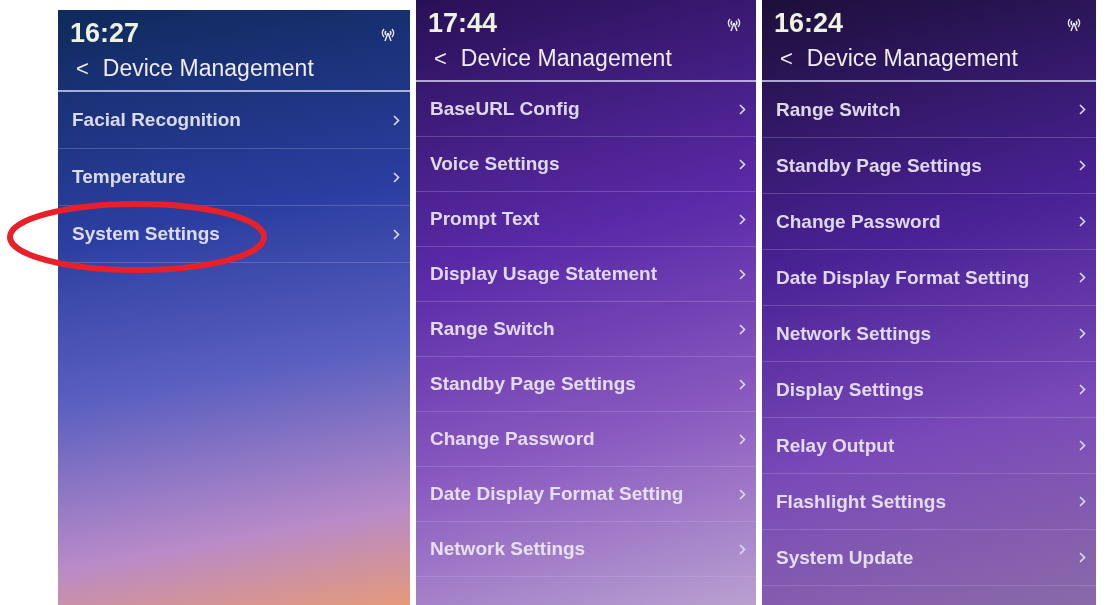 The height and width of the screenshot is (605, 1109). What do you see at coordinates (586, 164) in the screenshot?
I see `menu-item: Voice Settings` at bounding box center [586, 164].